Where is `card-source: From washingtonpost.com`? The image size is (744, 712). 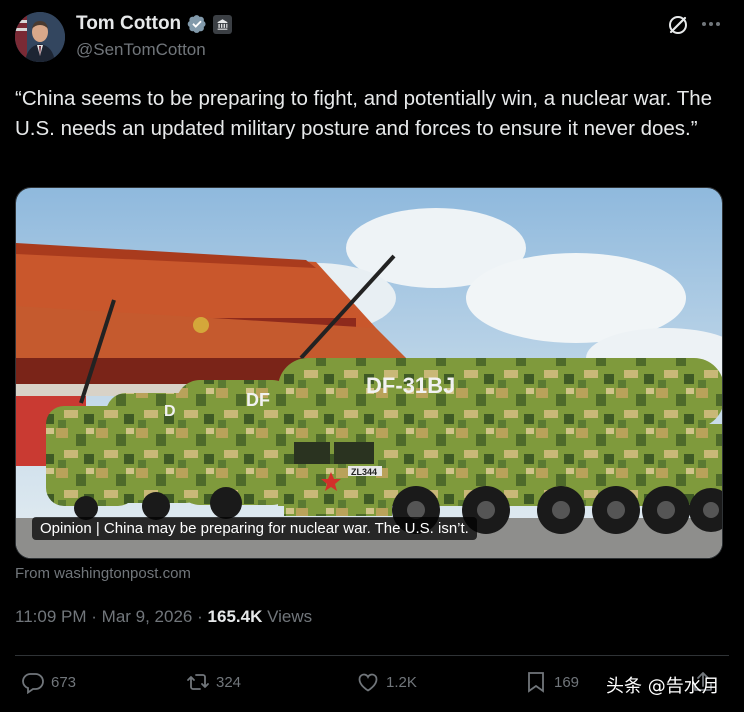
card-source: From washingtonpost.com is located at coordinates (103, 573).